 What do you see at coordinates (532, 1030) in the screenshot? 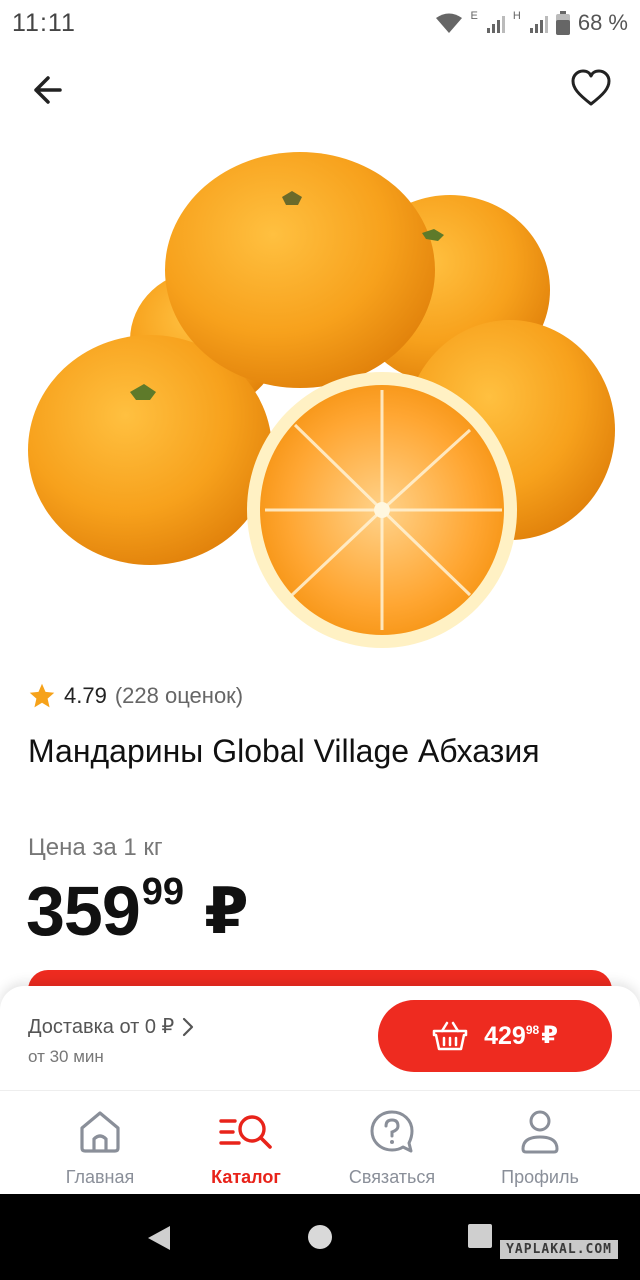
I see `cart-fraction: 98` at bounding box center [532, 1030].